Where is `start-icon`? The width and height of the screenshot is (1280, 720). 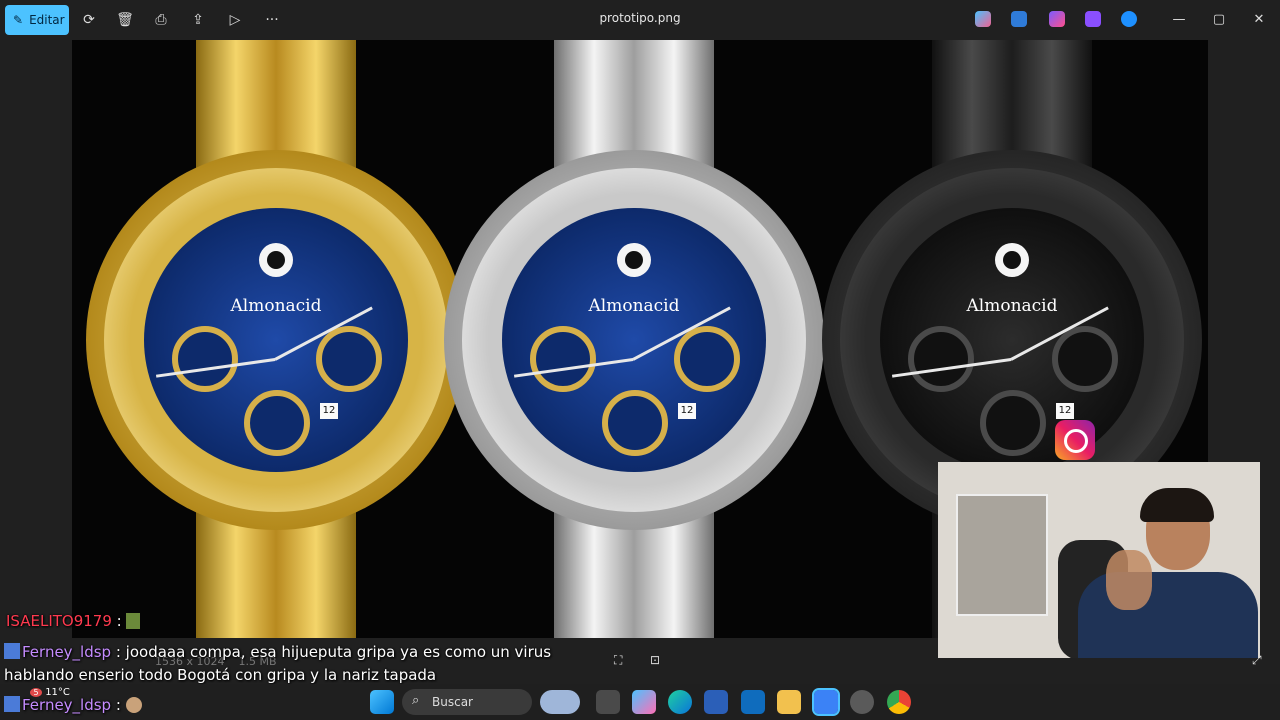 start-icon is located at coordinates (382, 702).